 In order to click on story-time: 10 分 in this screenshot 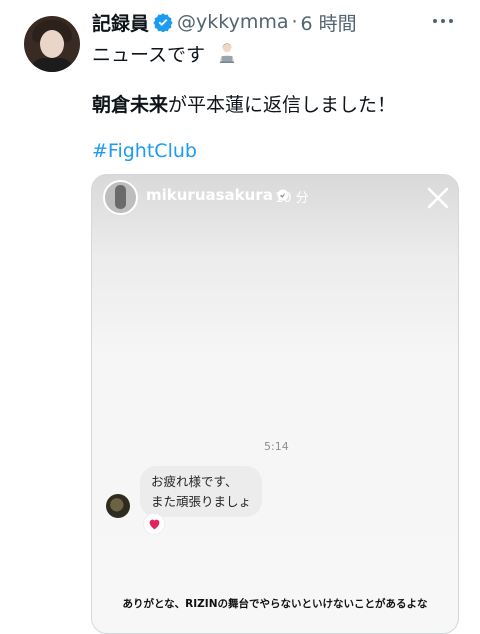, I will do `click(292, 198)`.